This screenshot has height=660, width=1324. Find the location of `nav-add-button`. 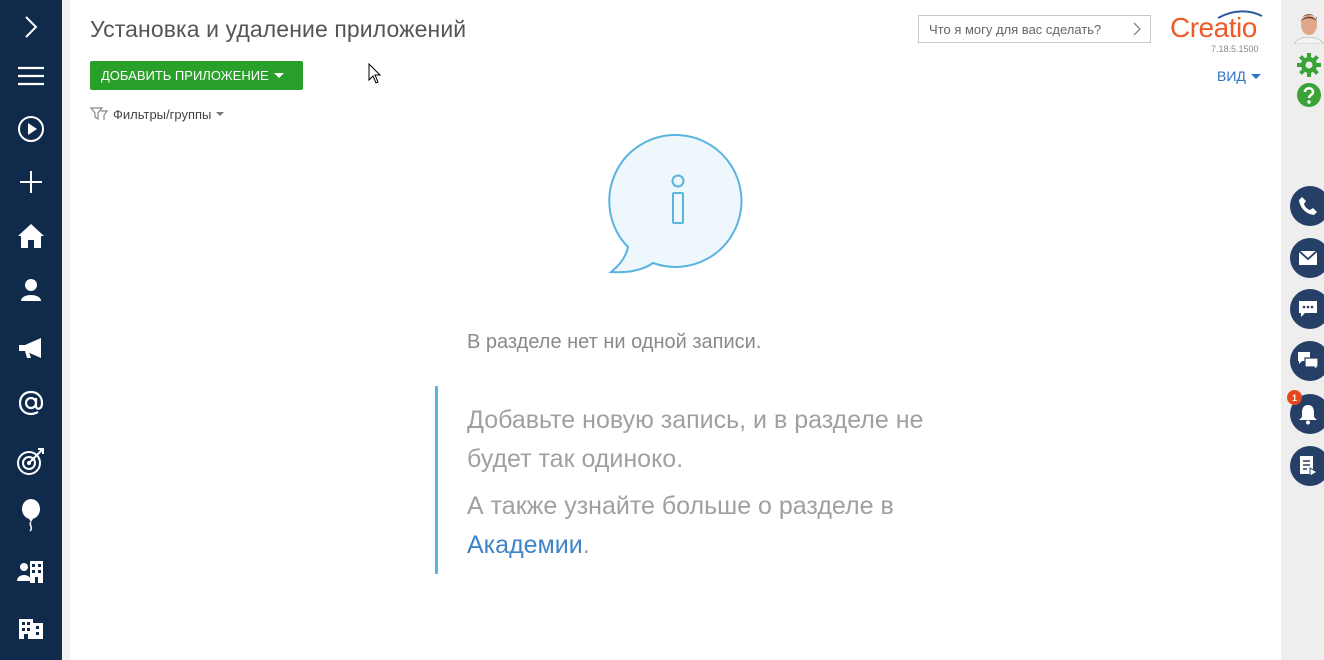

nav-add-button is located at coordinates (31, 182).